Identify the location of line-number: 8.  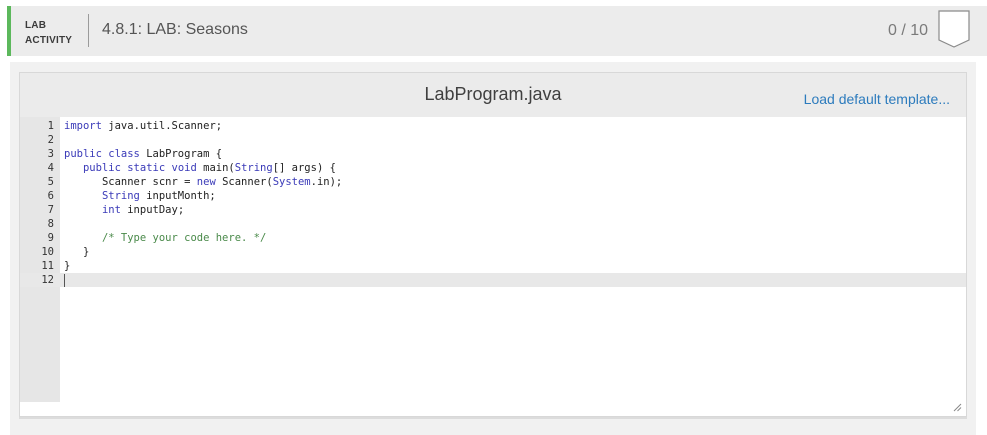
(50, 224).